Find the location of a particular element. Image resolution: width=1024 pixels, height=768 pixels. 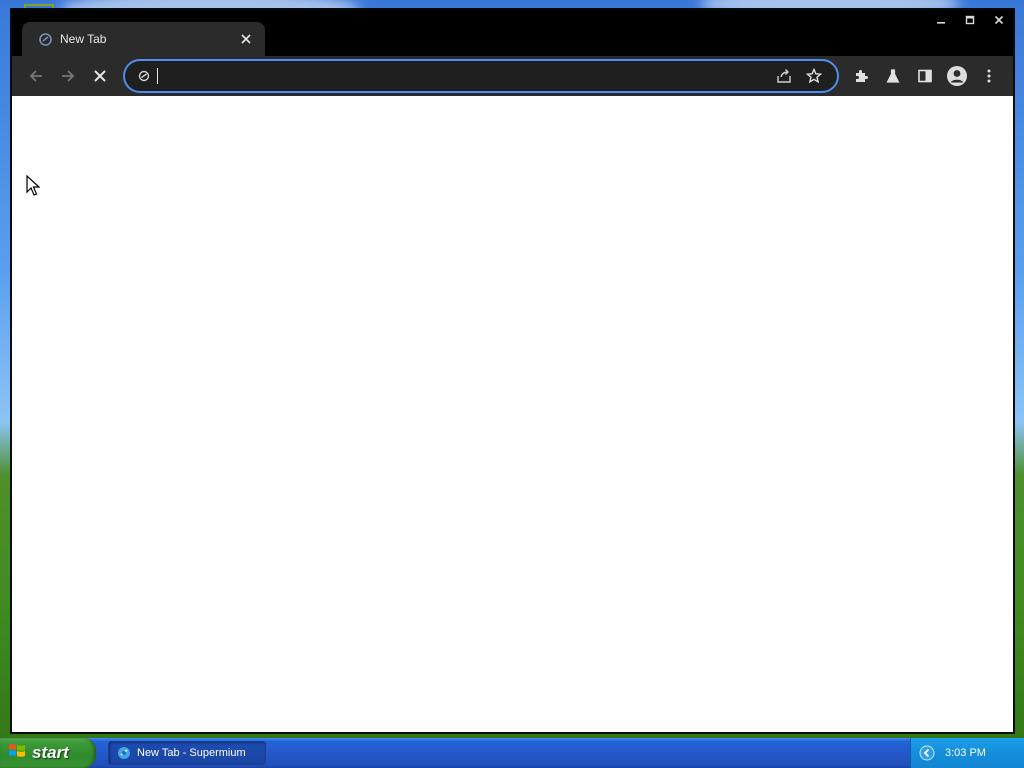

toolbar-right is located at coordinates (925, 76).